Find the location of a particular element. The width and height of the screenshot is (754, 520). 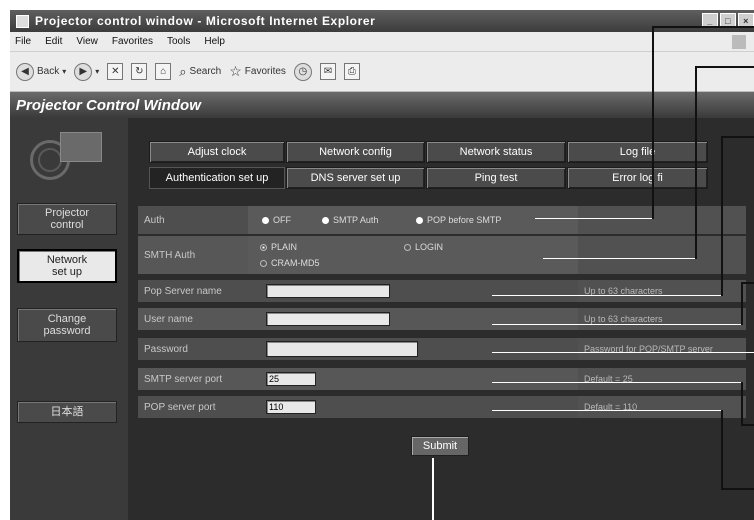

row-password: Password Password for POP/SMTP server is located at coordinates (442, 349).